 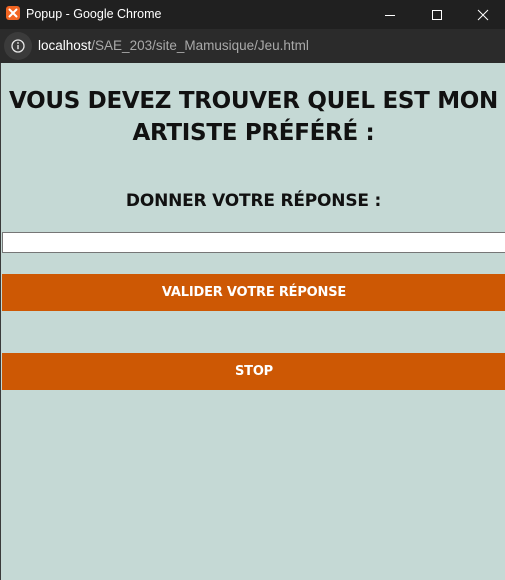 I want to click on info-icon, so click(x=18, y=46).